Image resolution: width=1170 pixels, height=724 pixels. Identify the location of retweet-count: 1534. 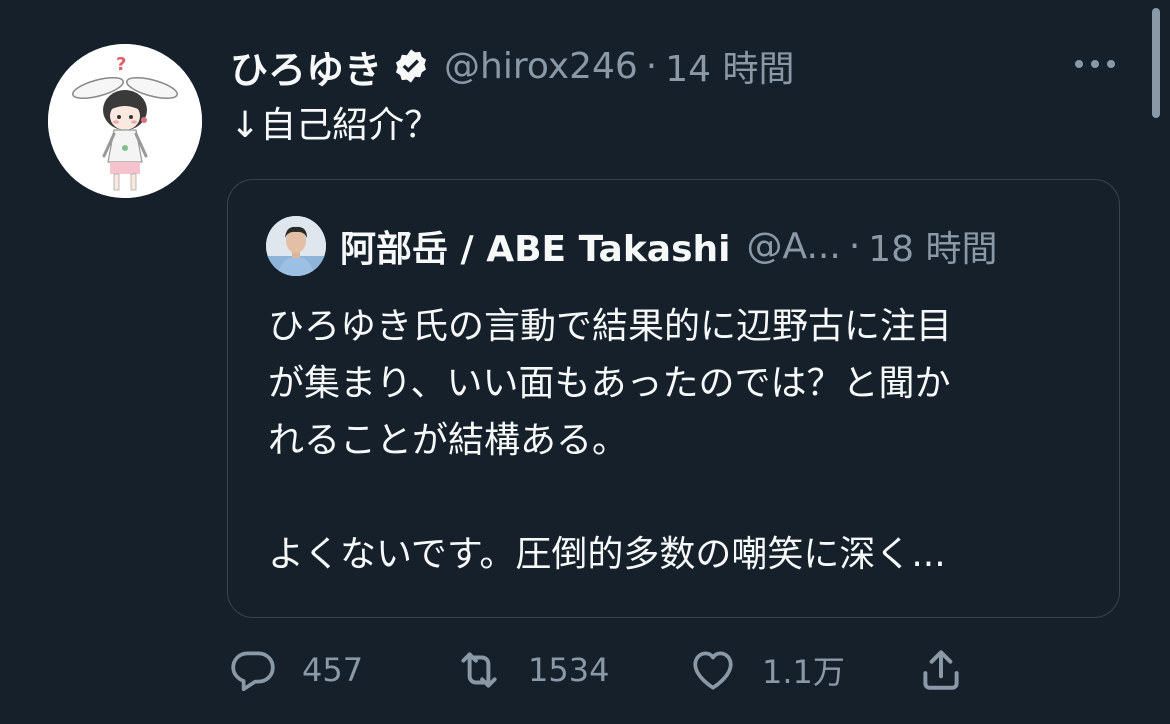
(569, 670).